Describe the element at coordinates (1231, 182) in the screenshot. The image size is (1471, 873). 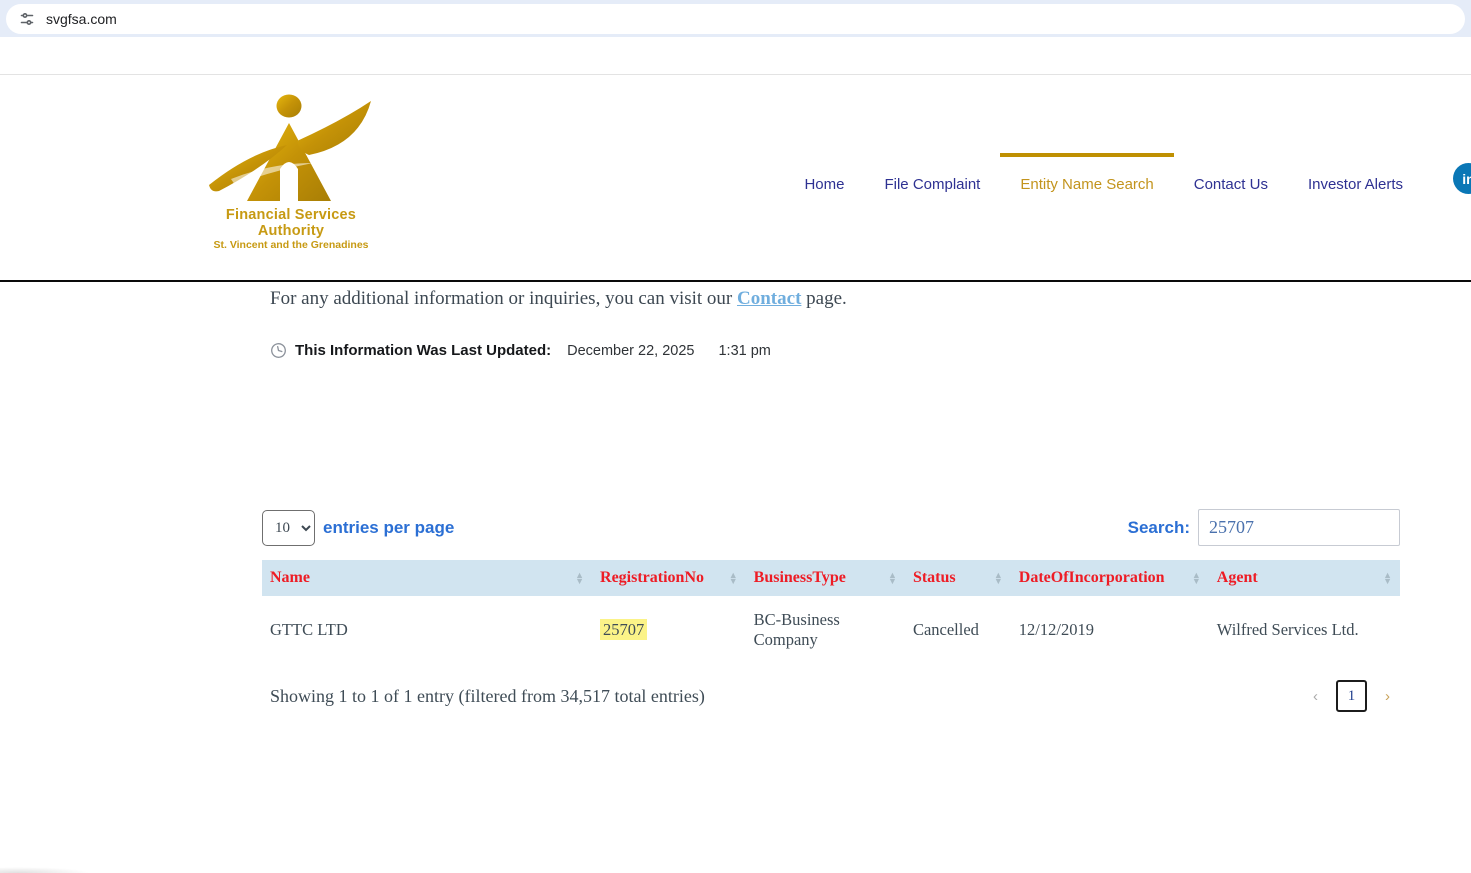
I see `nav-item-contact-us: Contact Us` at that location.